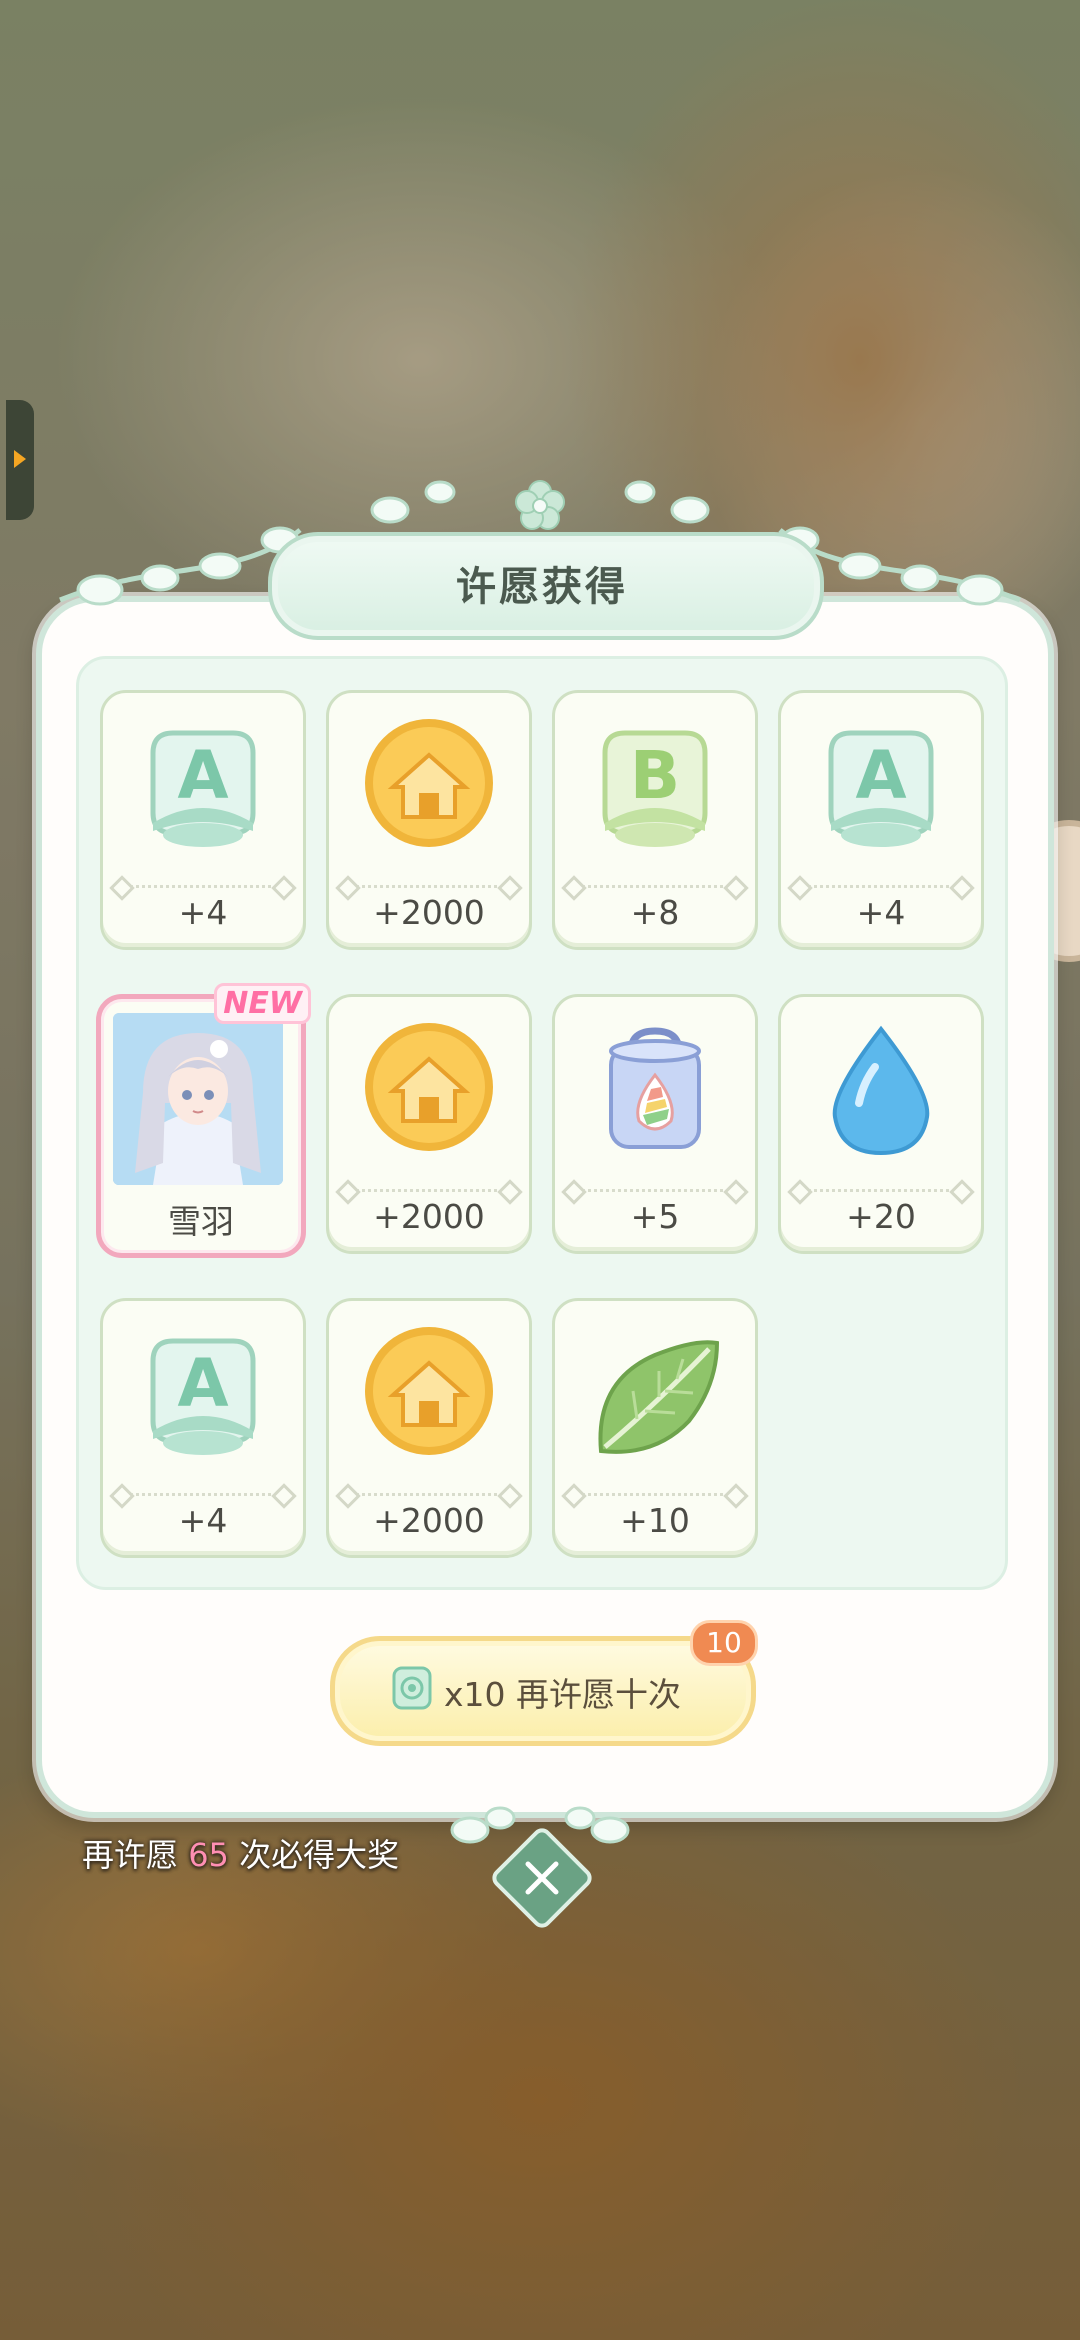 Image resolution: width=1080 pixels, height=2340 pixels. I want to click on rainbow-drop-jar-icon, so click(655, 1088).